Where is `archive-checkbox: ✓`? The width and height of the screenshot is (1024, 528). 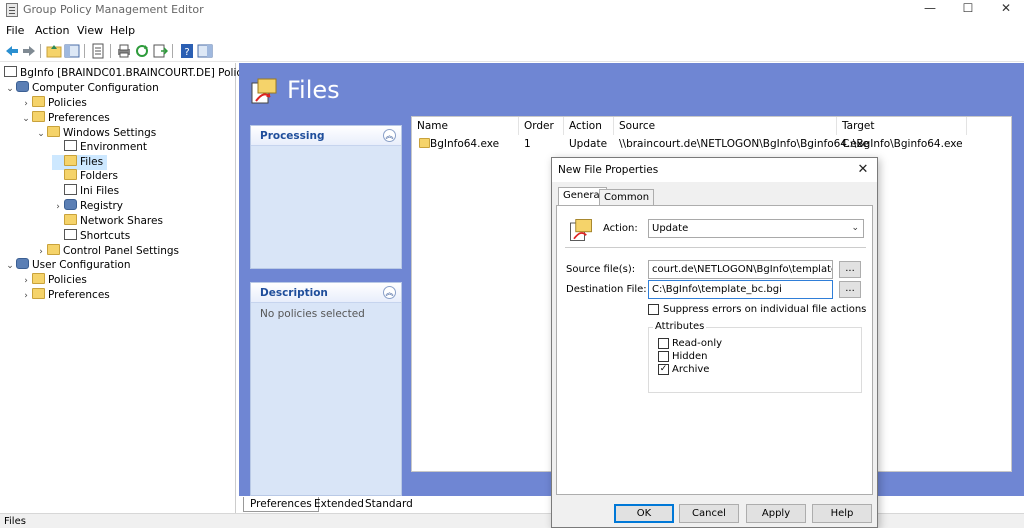 archive-checkbox: ✓ is located at coordinates (663, 369).